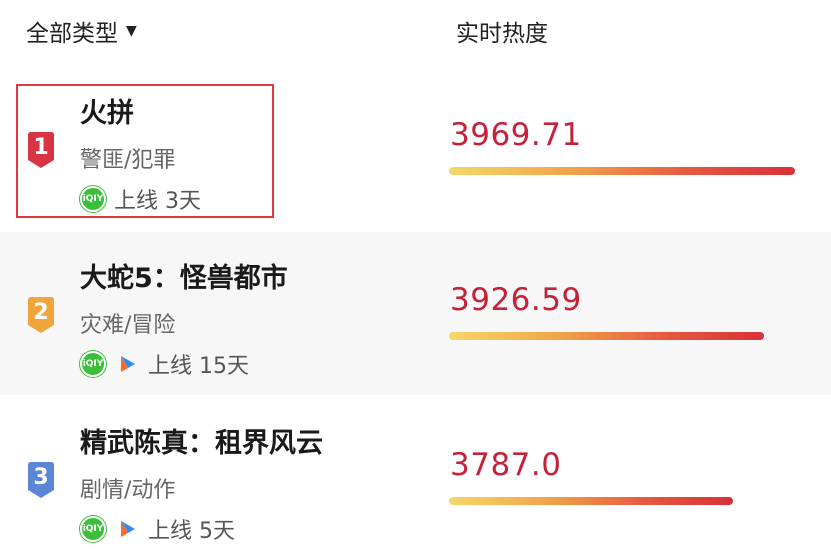 The image size is (831, 560). I want to click on type-filter-label: 全部类型, so click(72, 34).